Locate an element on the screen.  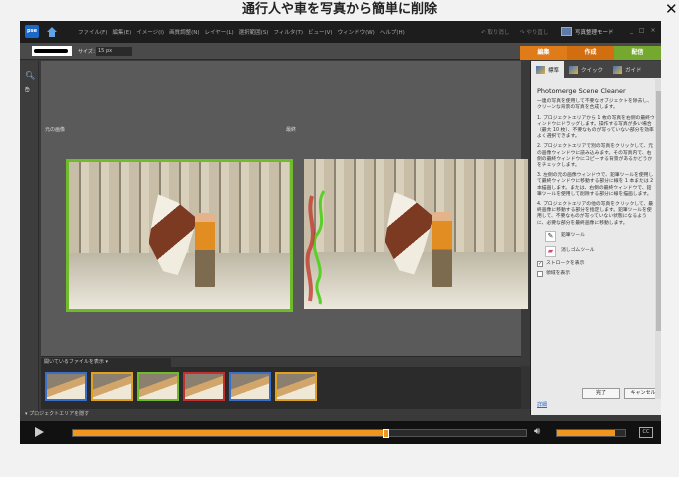
video-controls: 🔊︎ CC is located at coordinates (340, 432).